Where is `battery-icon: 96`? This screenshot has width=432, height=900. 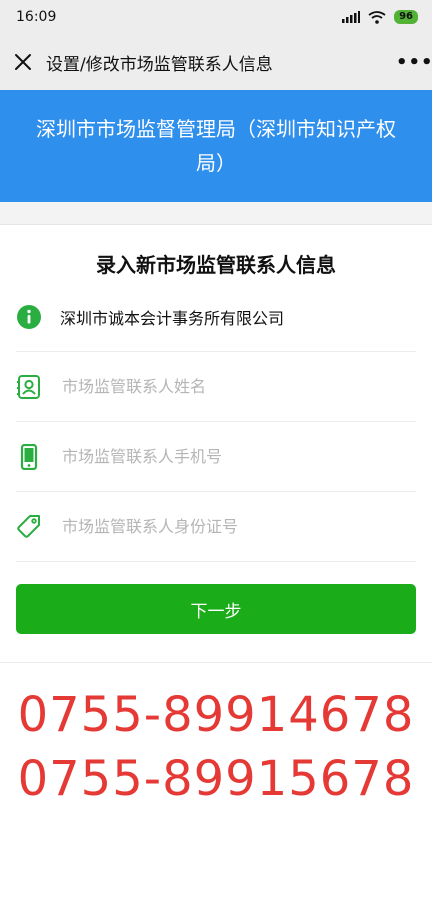 battery-icon: 96 is located at coordinates (406, 17).